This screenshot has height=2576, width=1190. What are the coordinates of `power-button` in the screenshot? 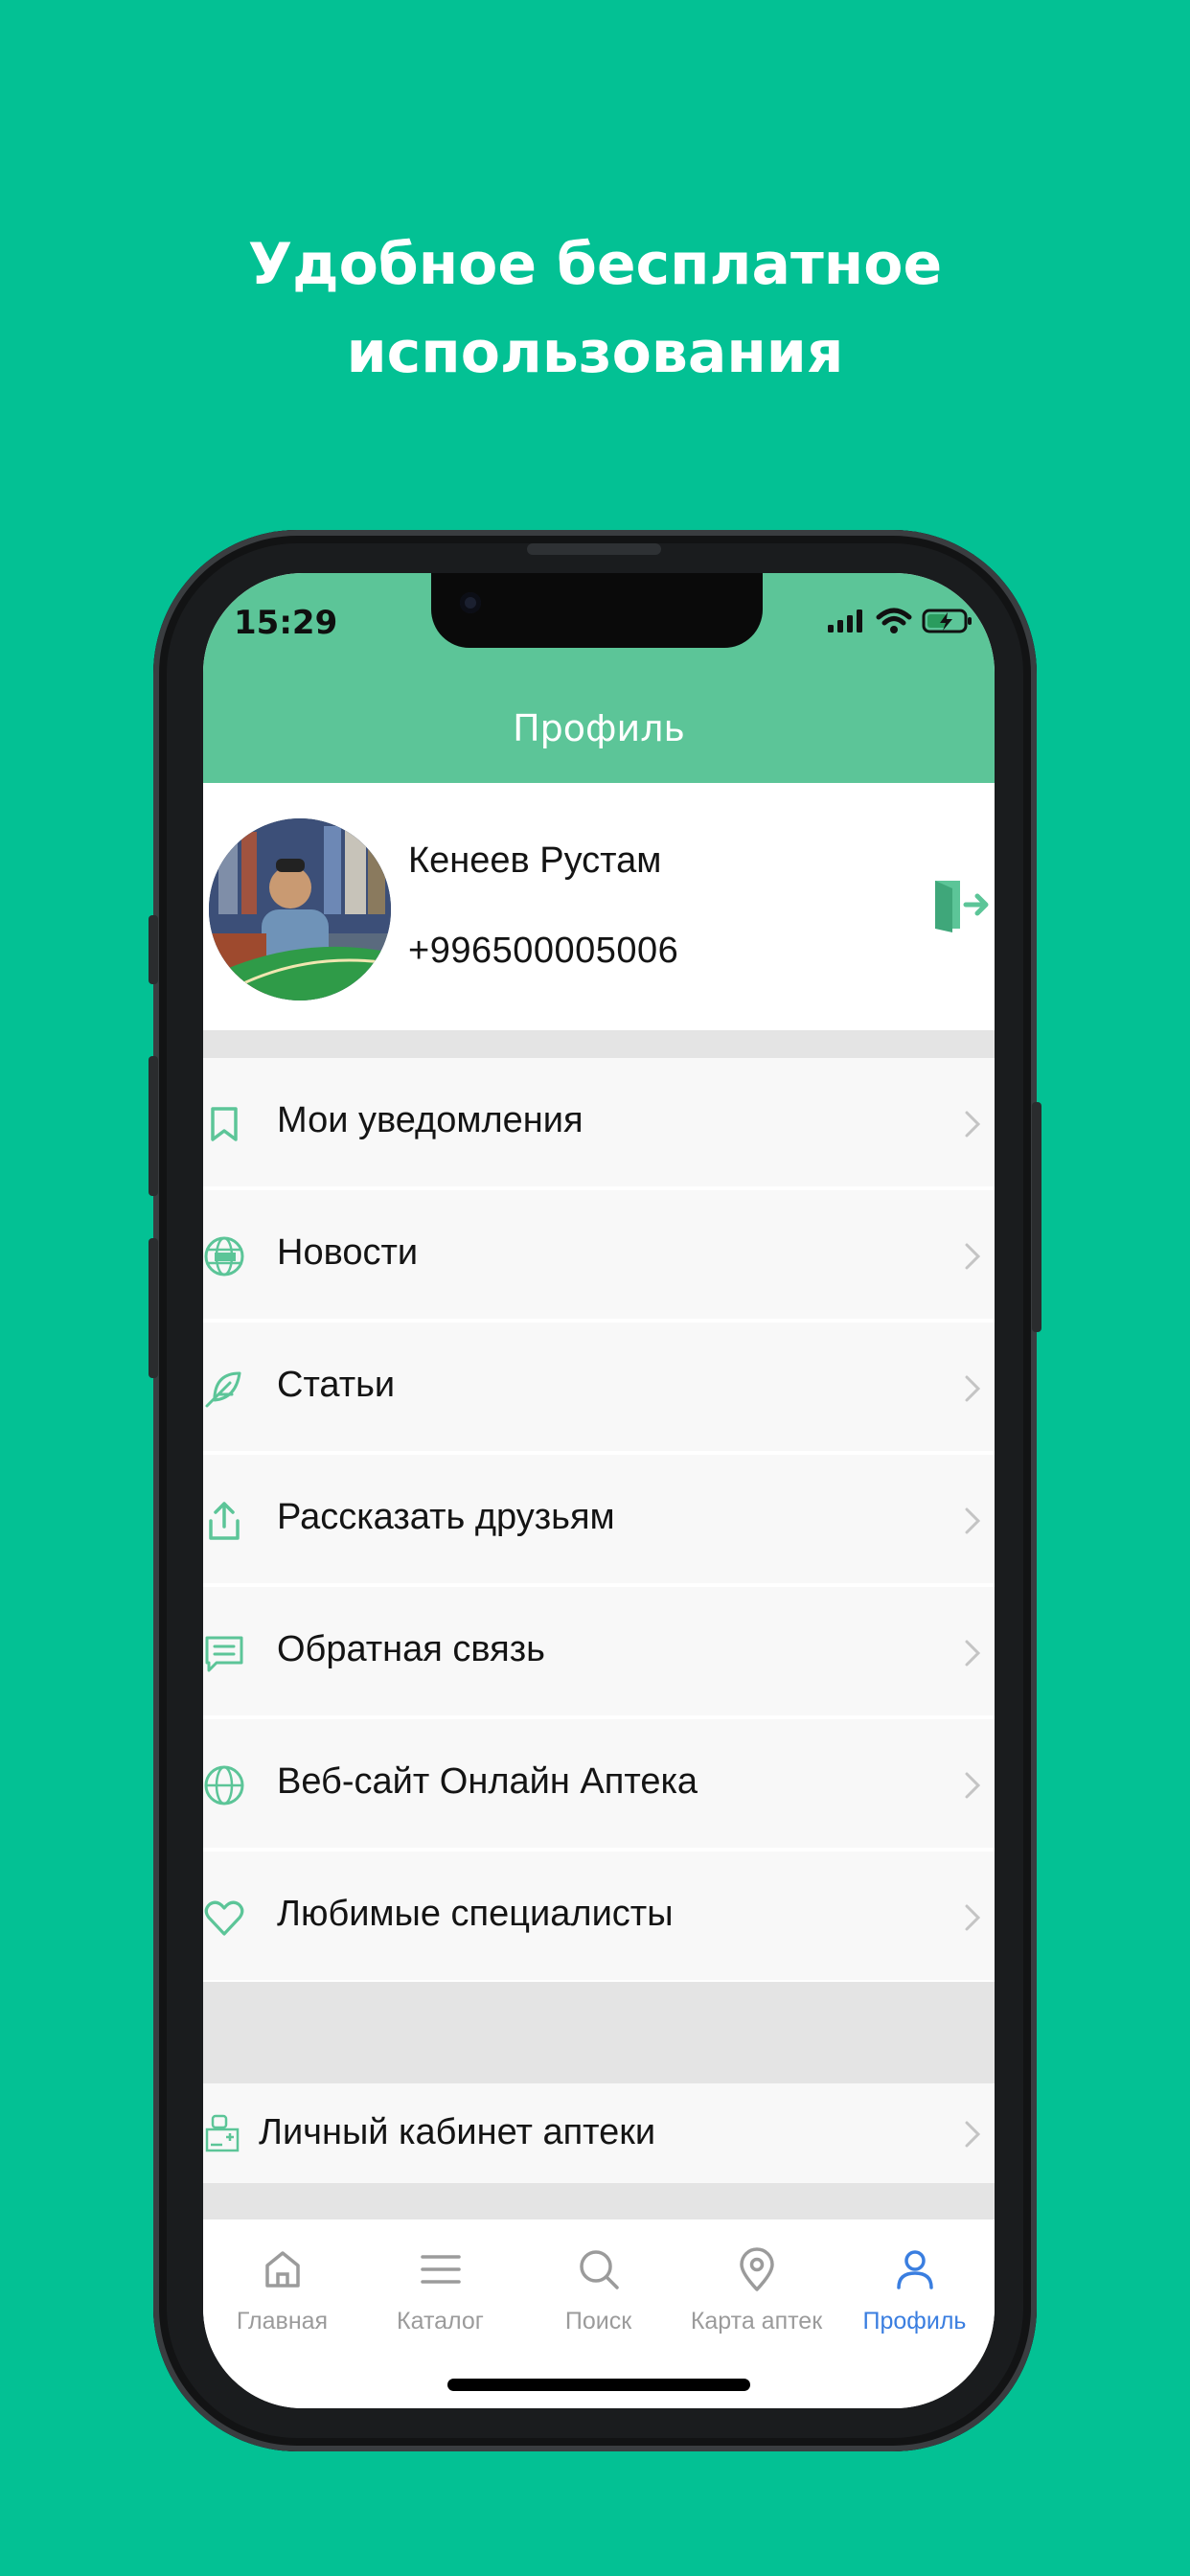 It's located at (1037, 1217).